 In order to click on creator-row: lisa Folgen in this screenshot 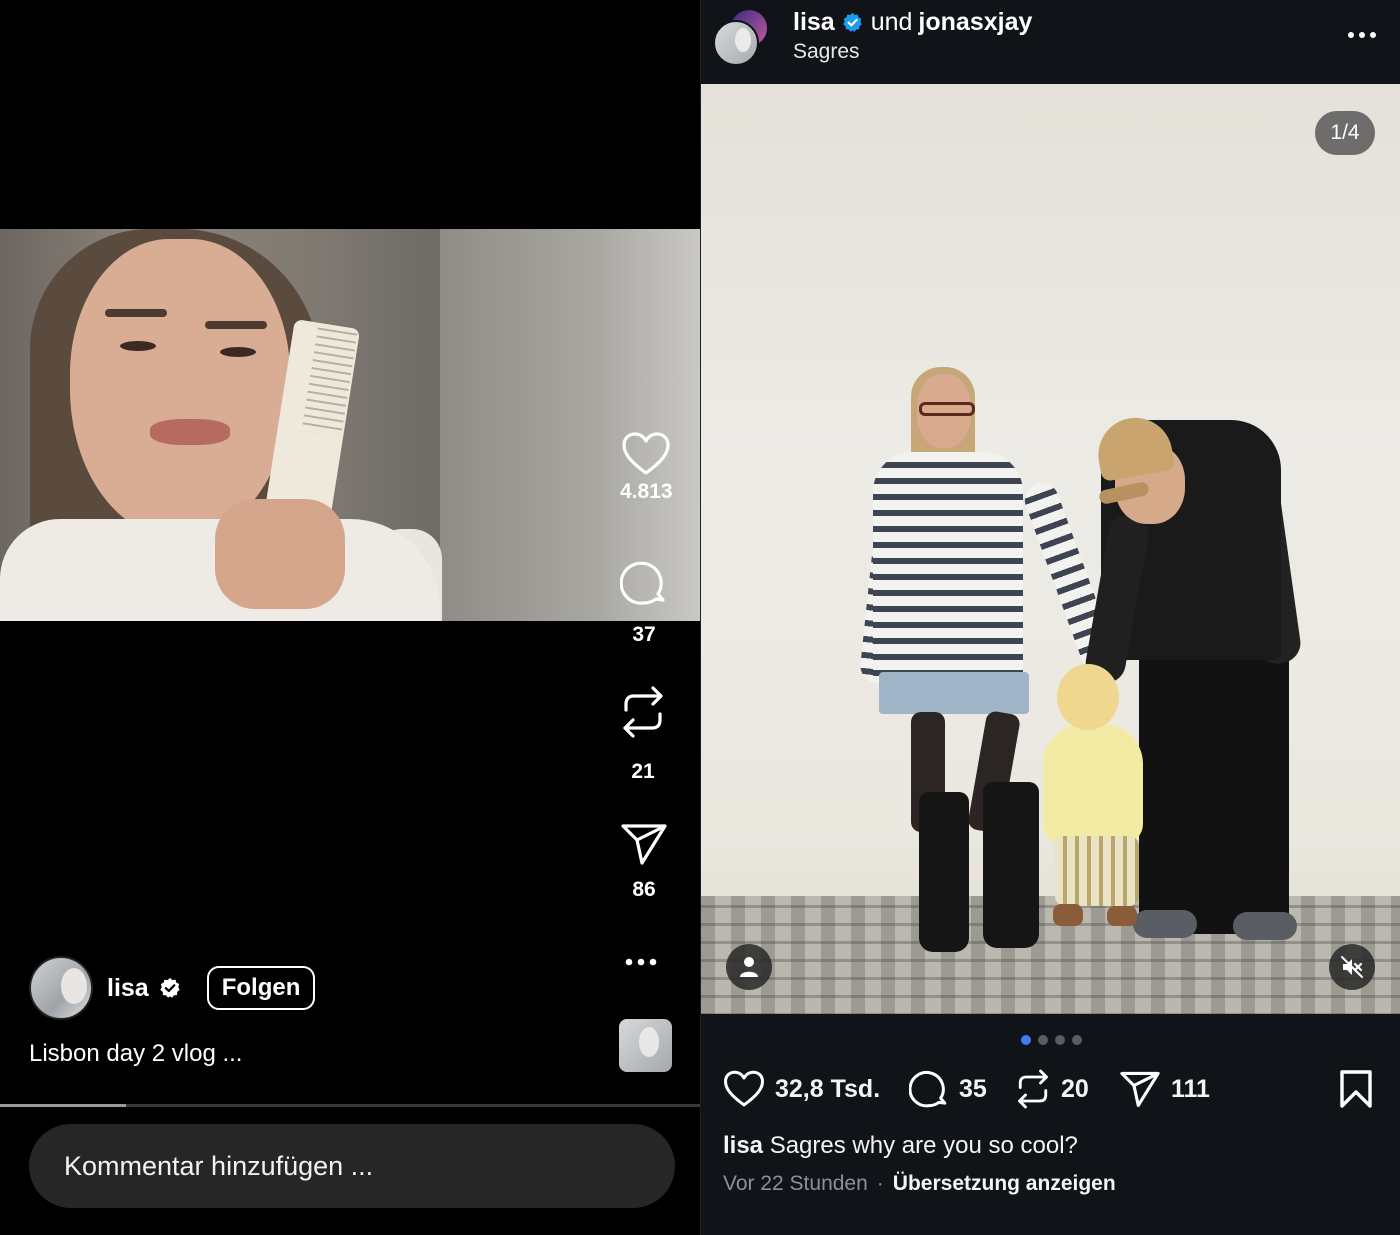, I will do `click(172, 988)`.